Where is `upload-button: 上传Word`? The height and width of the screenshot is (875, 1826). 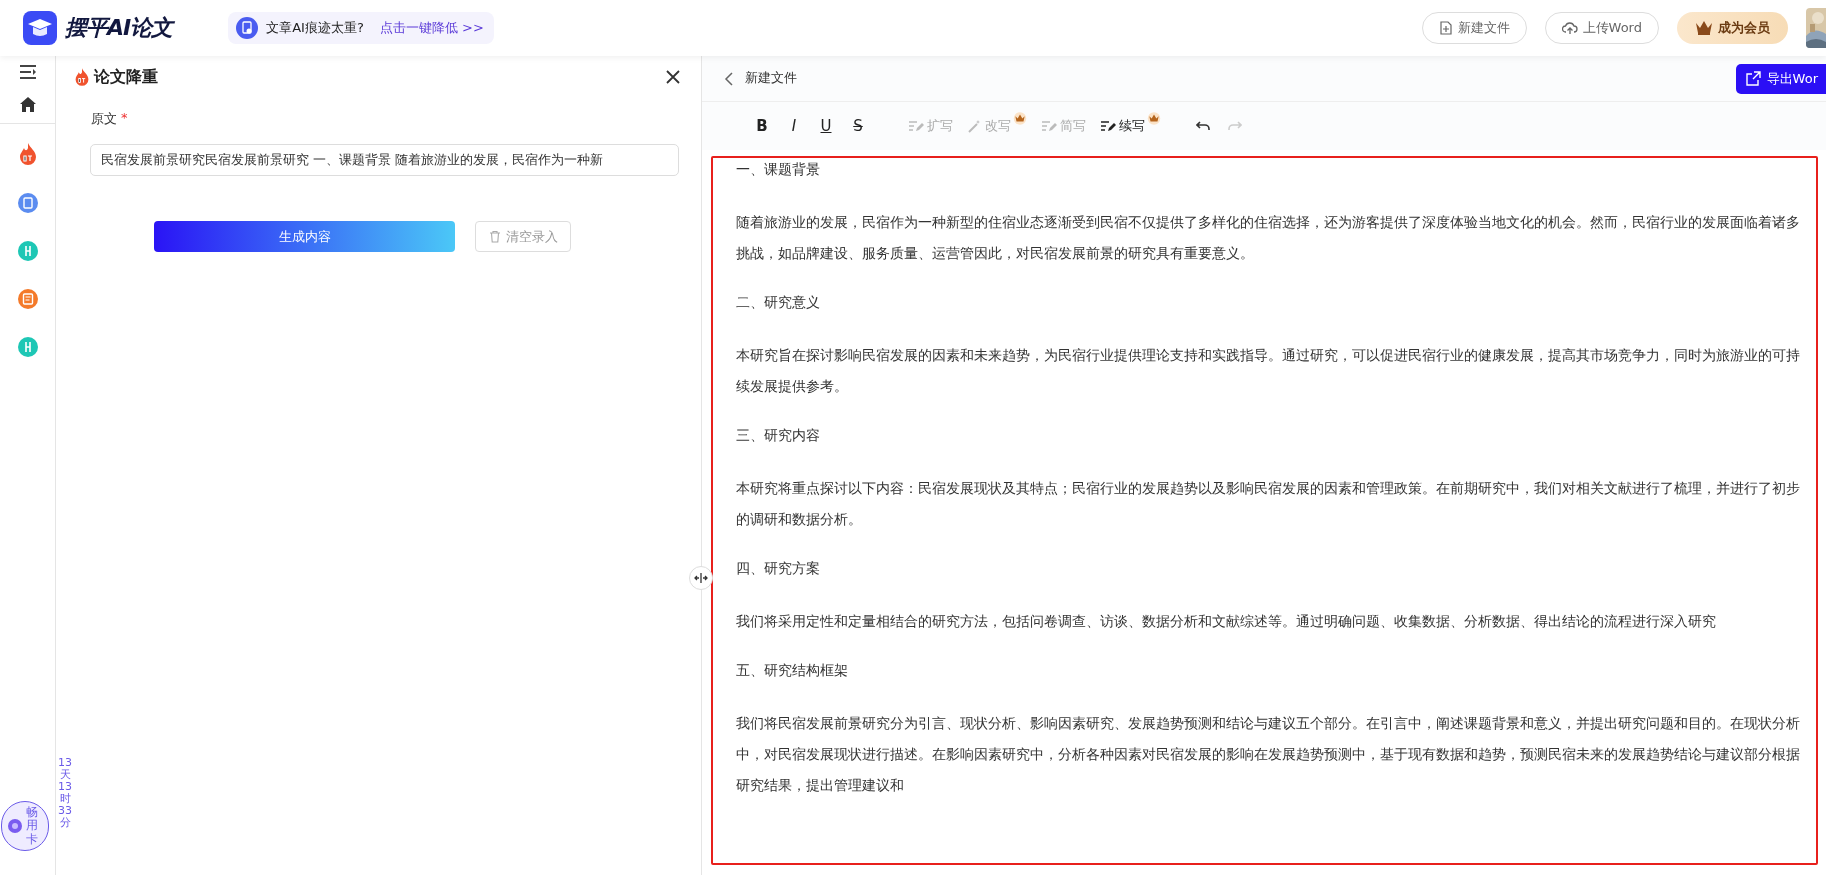
upload-button: 上传Word is located at coordinates (1601, 28).